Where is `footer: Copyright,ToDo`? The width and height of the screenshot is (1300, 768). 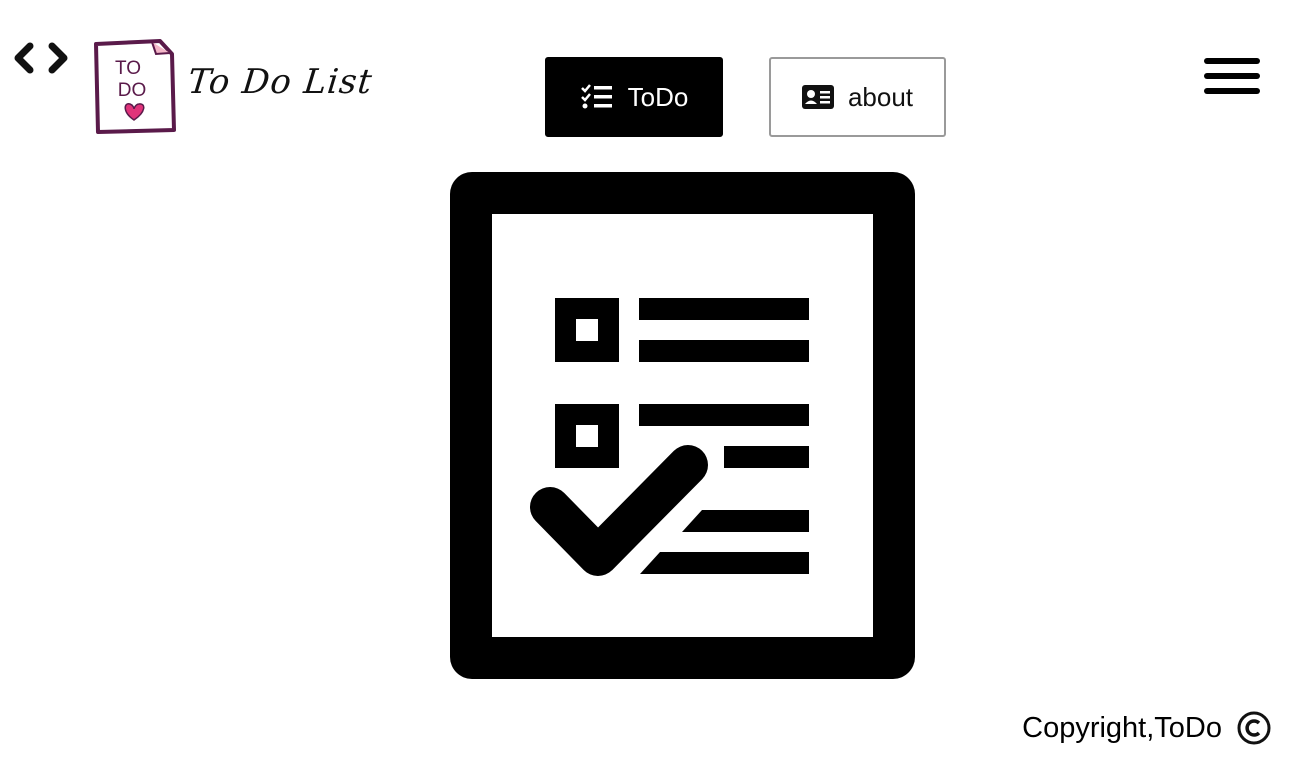 footer: Copyright,ToDo is located at coordinates (1147, 728).